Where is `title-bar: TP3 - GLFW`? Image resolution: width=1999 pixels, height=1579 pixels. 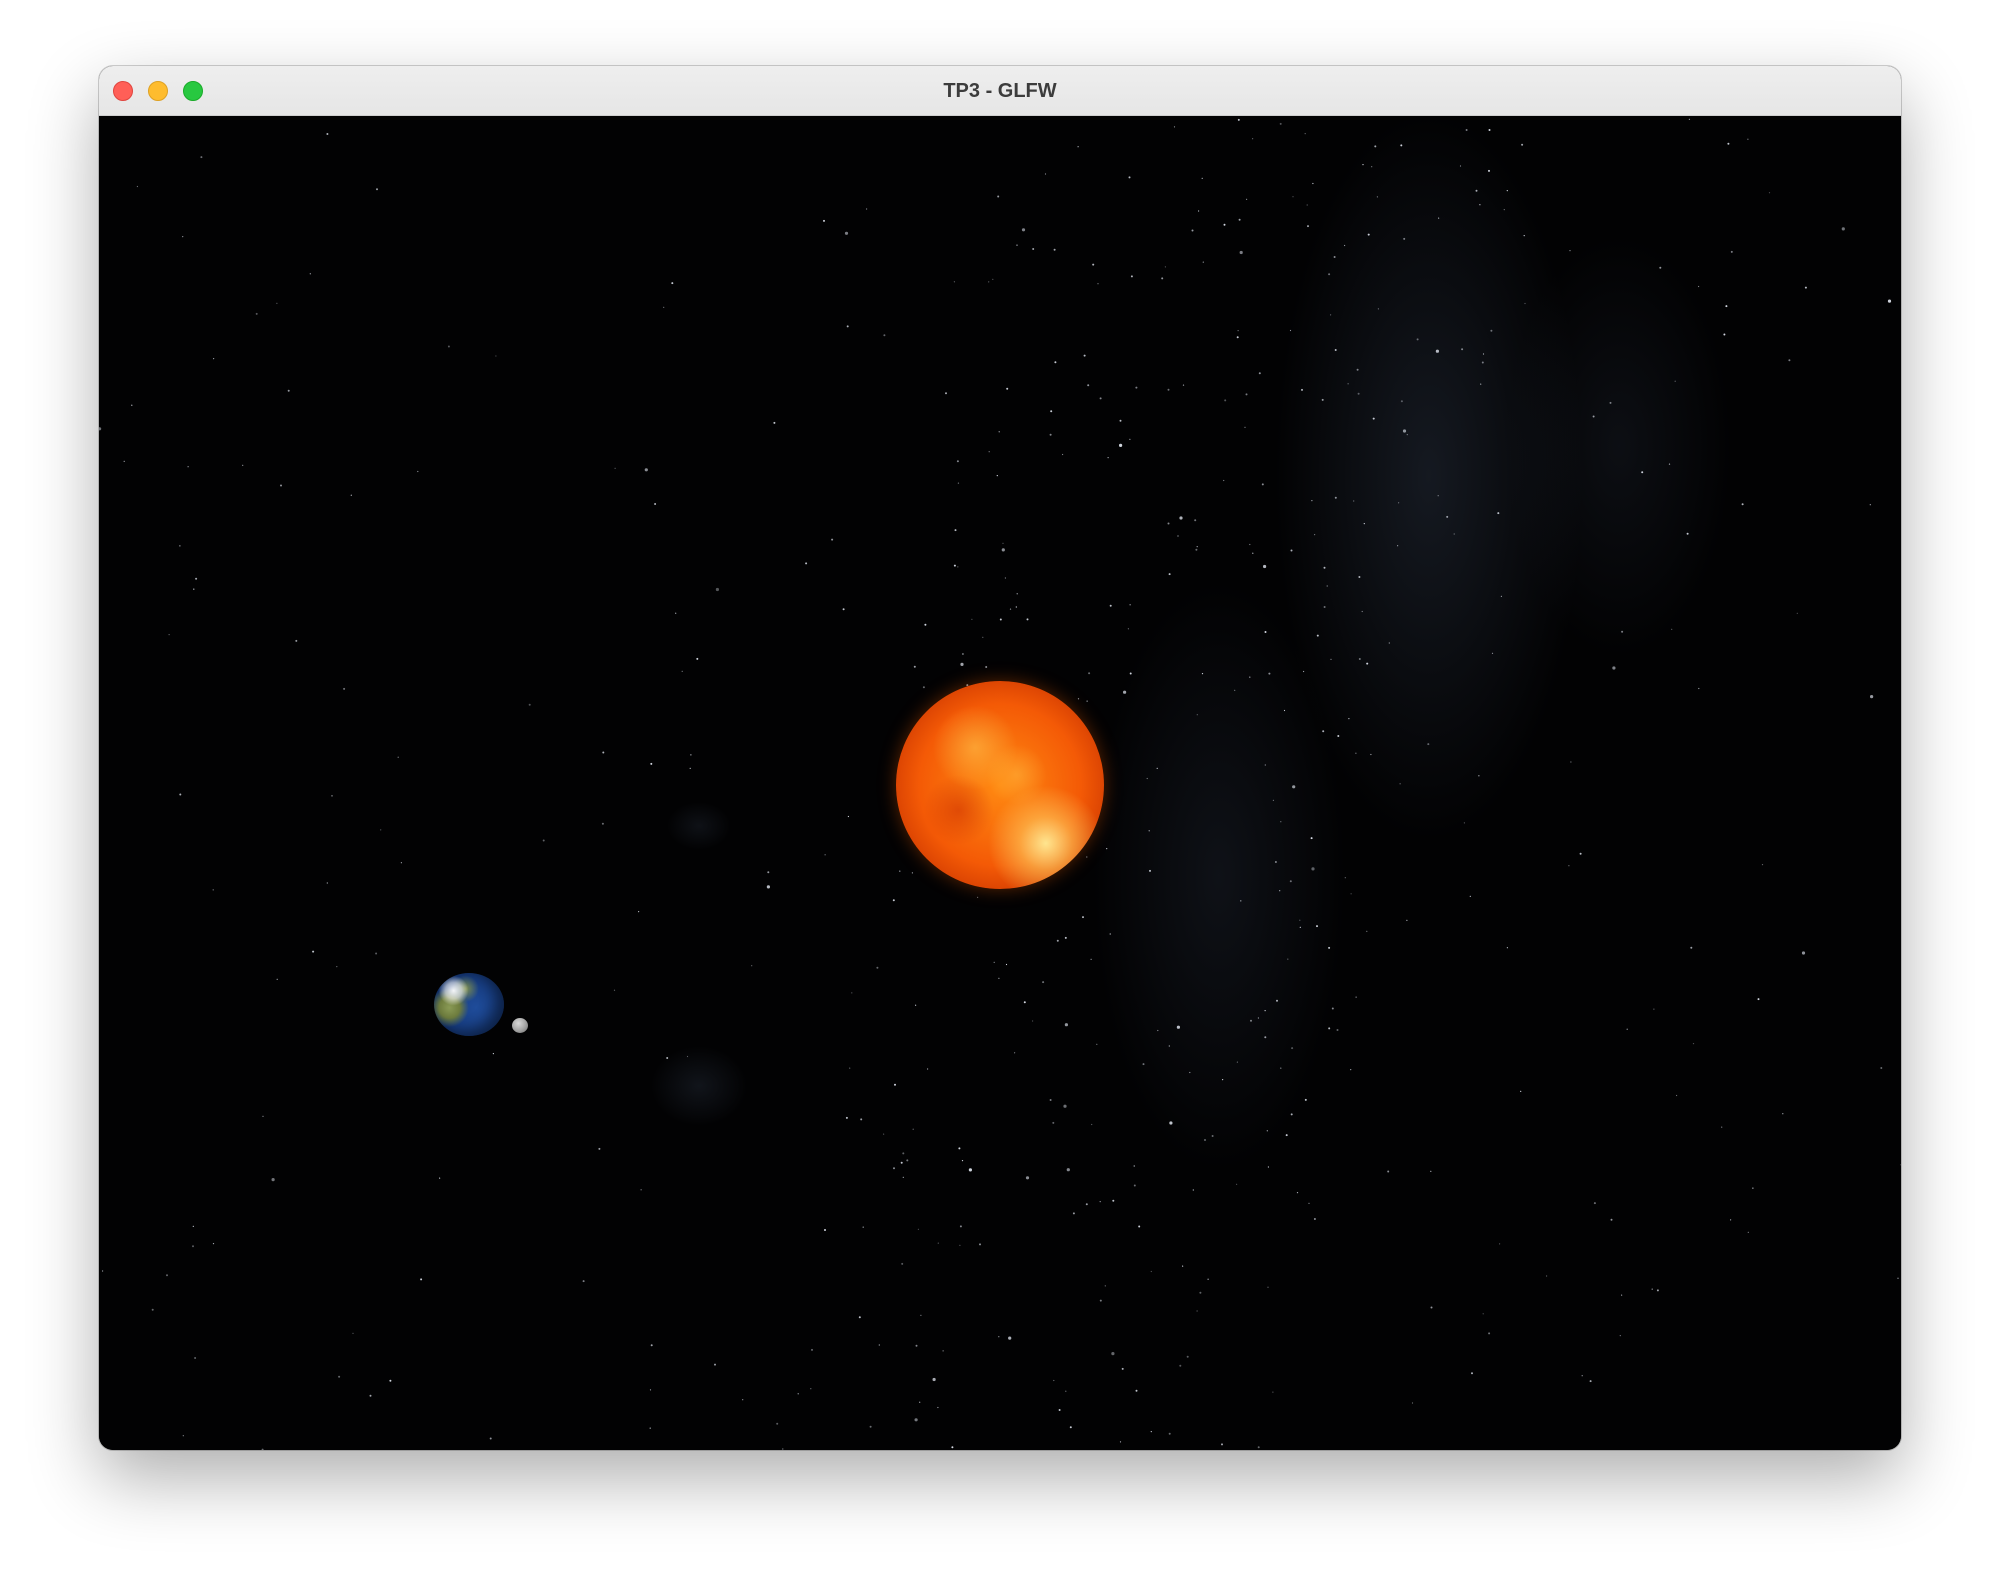 title-bar: TP3 - GLFW is located at coordinates (1000, 91).